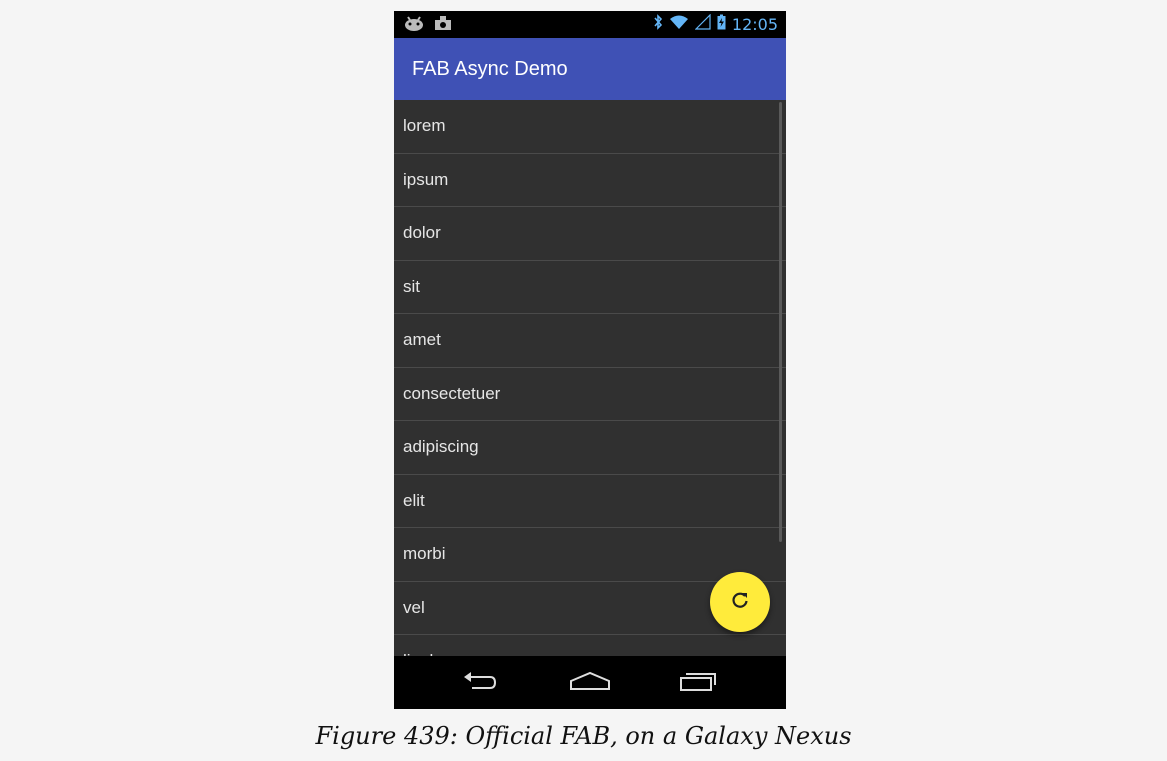 The width and height of the screenshot is (1167, 761). I want to click on list-item: sit, so click(590, 287).